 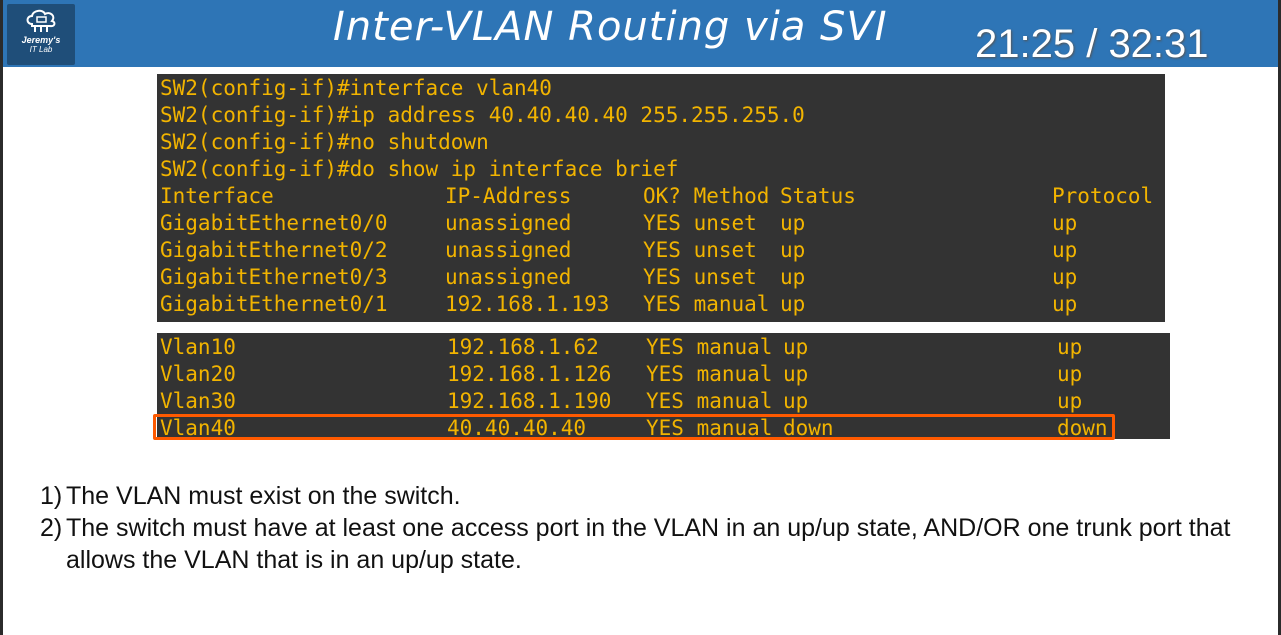 I want to click on note-text: The VLAN must exist on the switch., so click(x=263, y=496).